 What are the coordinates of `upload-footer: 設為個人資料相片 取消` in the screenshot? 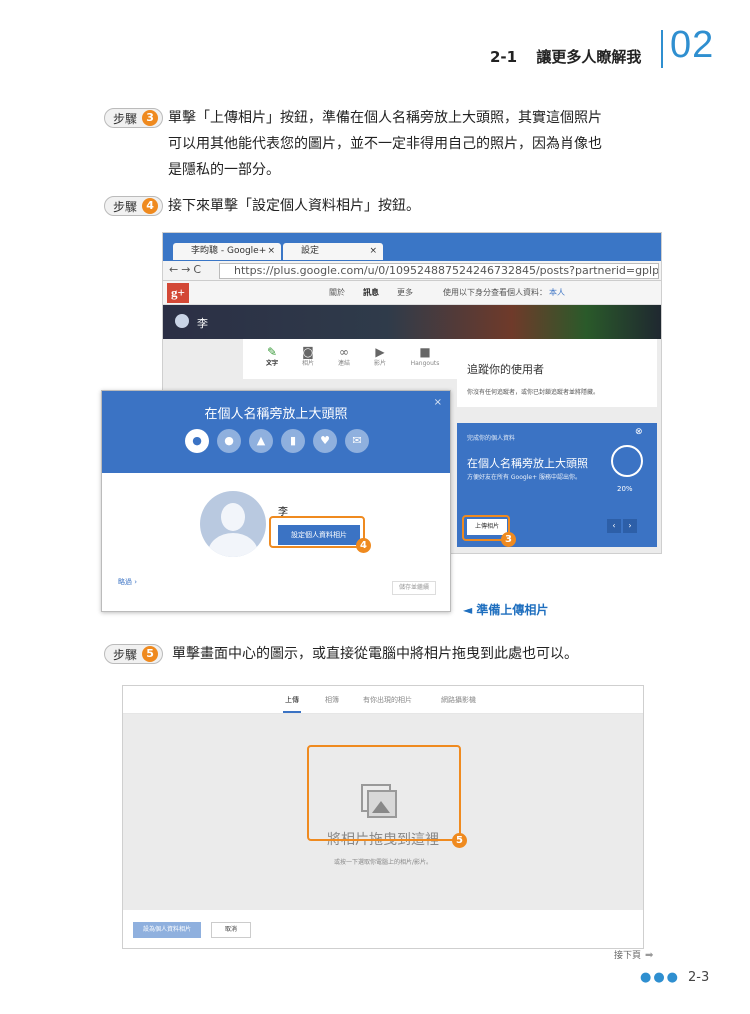 It's located at (383, 929).